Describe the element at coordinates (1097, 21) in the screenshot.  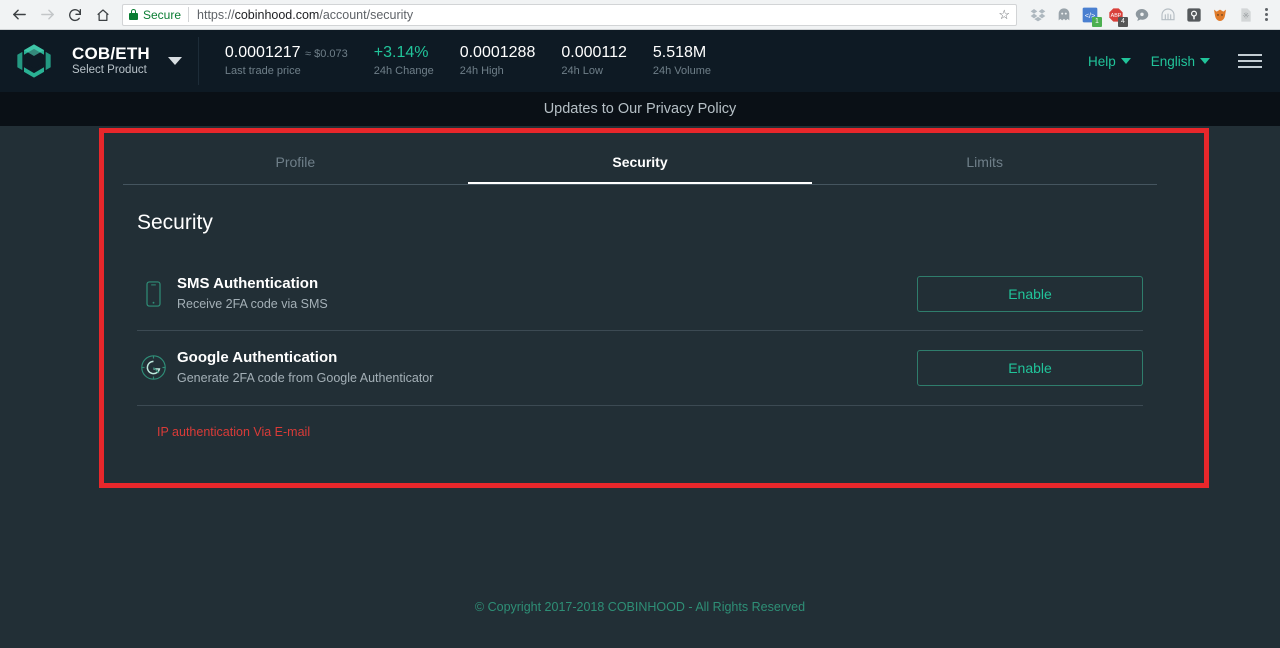
I see `code-extension-badge: 1` at that location.